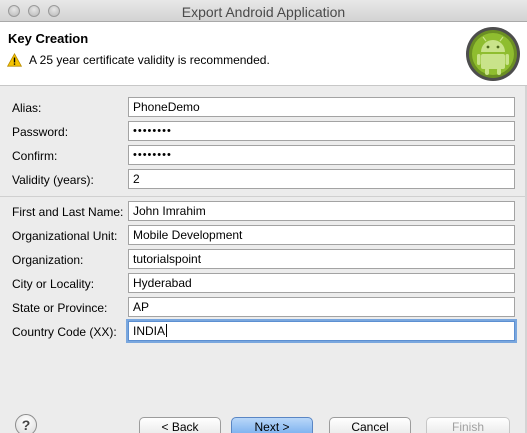 Image resolution: width=527 pixels, height=433 pixels. Describe the element at coordinates (263, 196) in the screenshot. I see `separator` at that location.